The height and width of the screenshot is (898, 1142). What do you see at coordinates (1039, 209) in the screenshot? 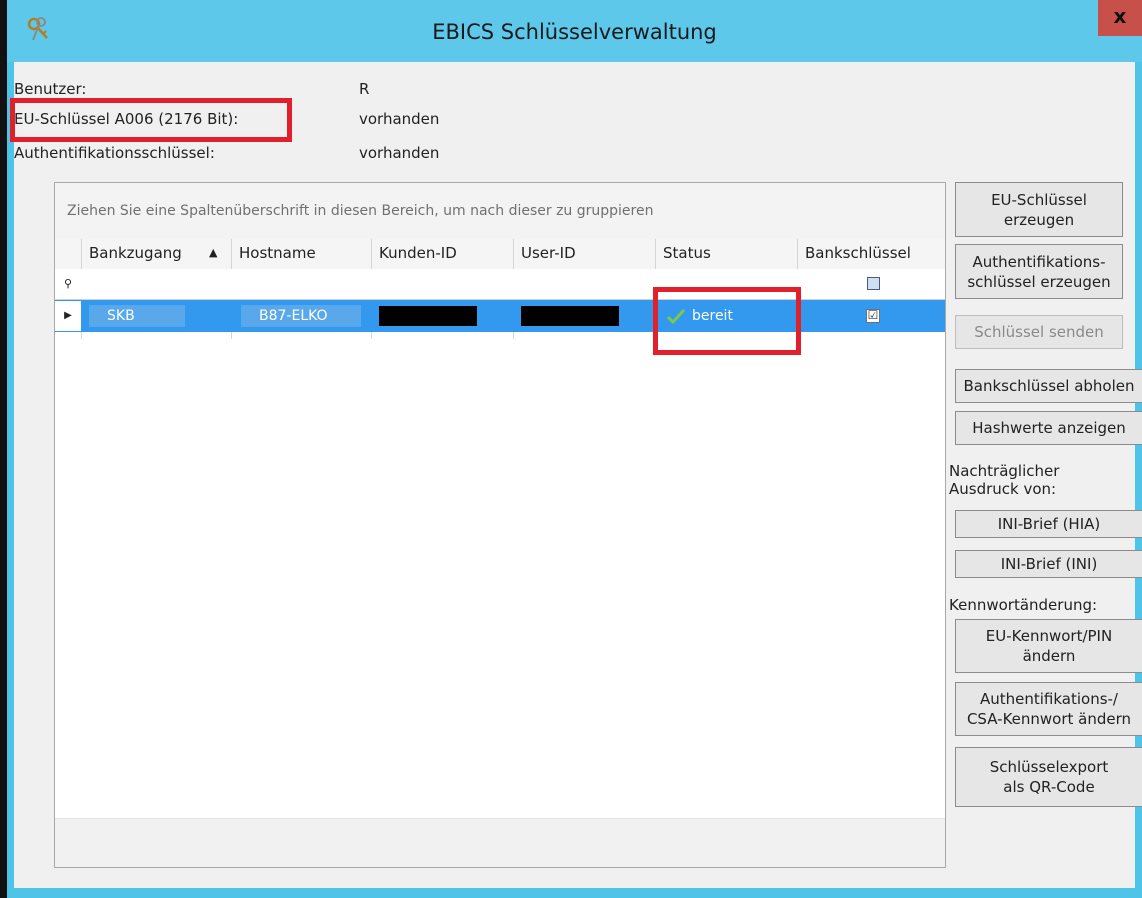
I see `eu-key-create-button: EU-Schlüssel erzeugen` at bounding box center [1039, 209].